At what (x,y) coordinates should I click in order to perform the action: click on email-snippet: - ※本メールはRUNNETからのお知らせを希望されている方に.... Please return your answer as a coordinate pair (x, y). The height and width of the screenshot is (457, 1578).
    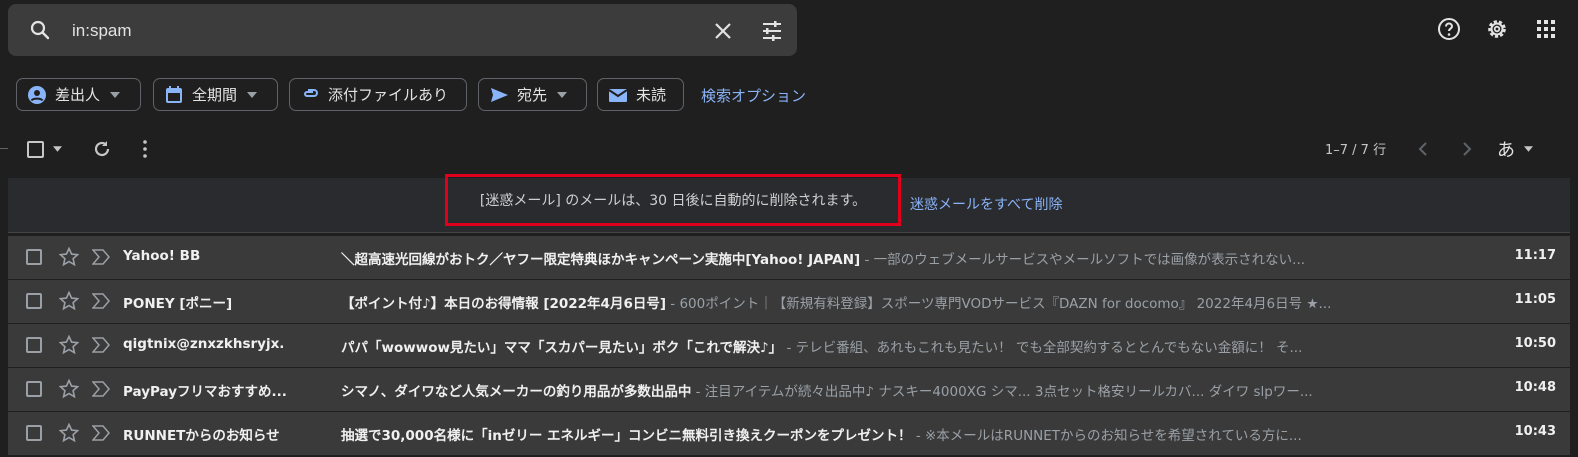
    Looking at the image, I should click on (1106, 436).